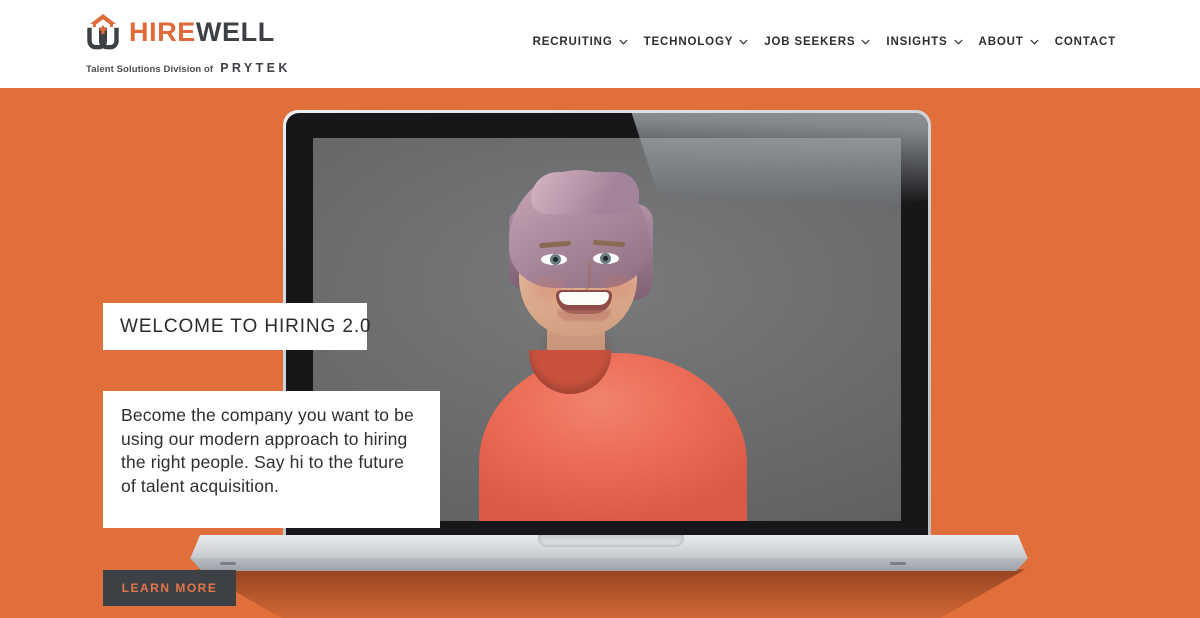 Image resolution: width=1200 pixels, height=618 pixels. I want to click on nav-item-about: ABOUT, so click(1009, 42).